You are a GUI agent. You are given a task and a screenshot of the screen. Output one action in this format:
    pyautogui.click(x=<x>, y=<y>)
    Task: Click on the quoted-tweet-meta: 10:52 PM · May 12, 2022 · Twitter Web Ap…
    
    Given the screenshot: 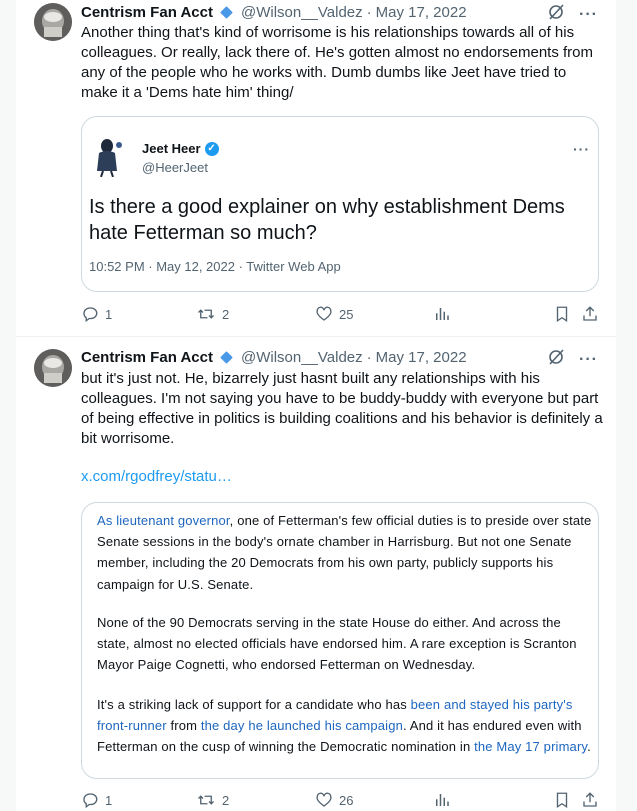 What is the action you would take?
    pyautogui.click(x=215, y=266)
    